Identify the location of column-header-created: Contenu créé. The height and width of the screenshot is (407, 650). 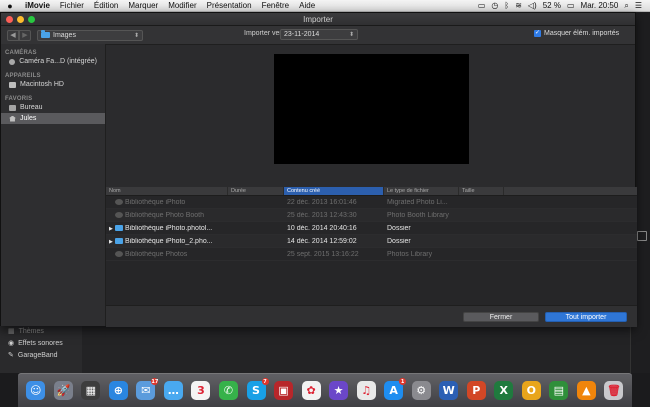
(334, 191).